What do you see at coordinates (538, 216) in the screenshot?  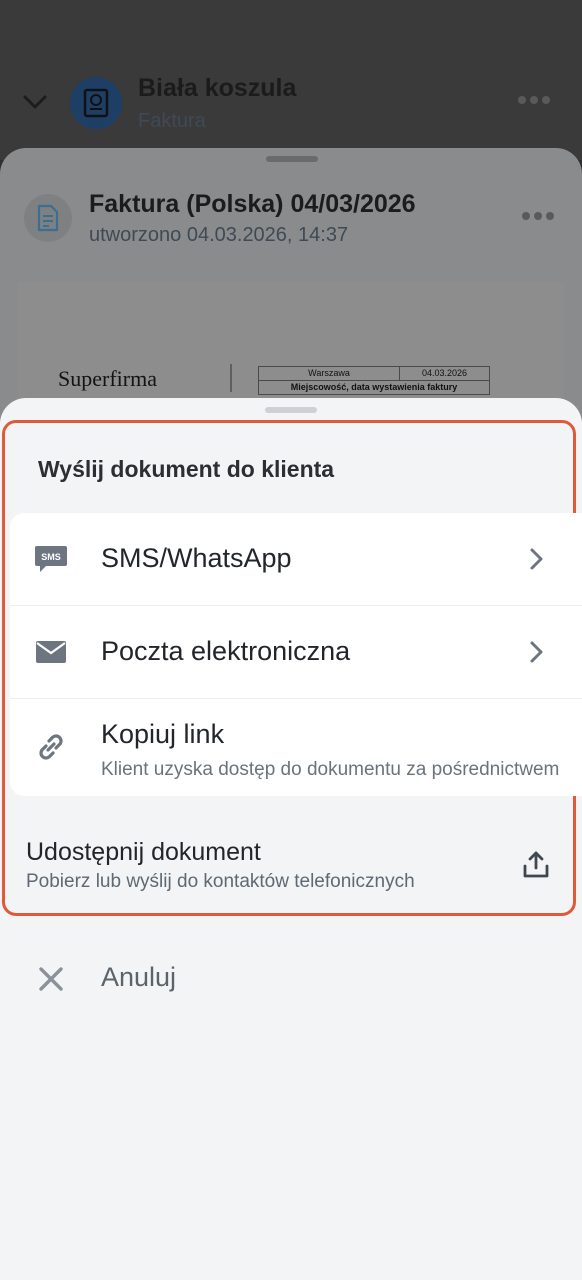 I see `document-more-icon` at bounding box center [538, 216].